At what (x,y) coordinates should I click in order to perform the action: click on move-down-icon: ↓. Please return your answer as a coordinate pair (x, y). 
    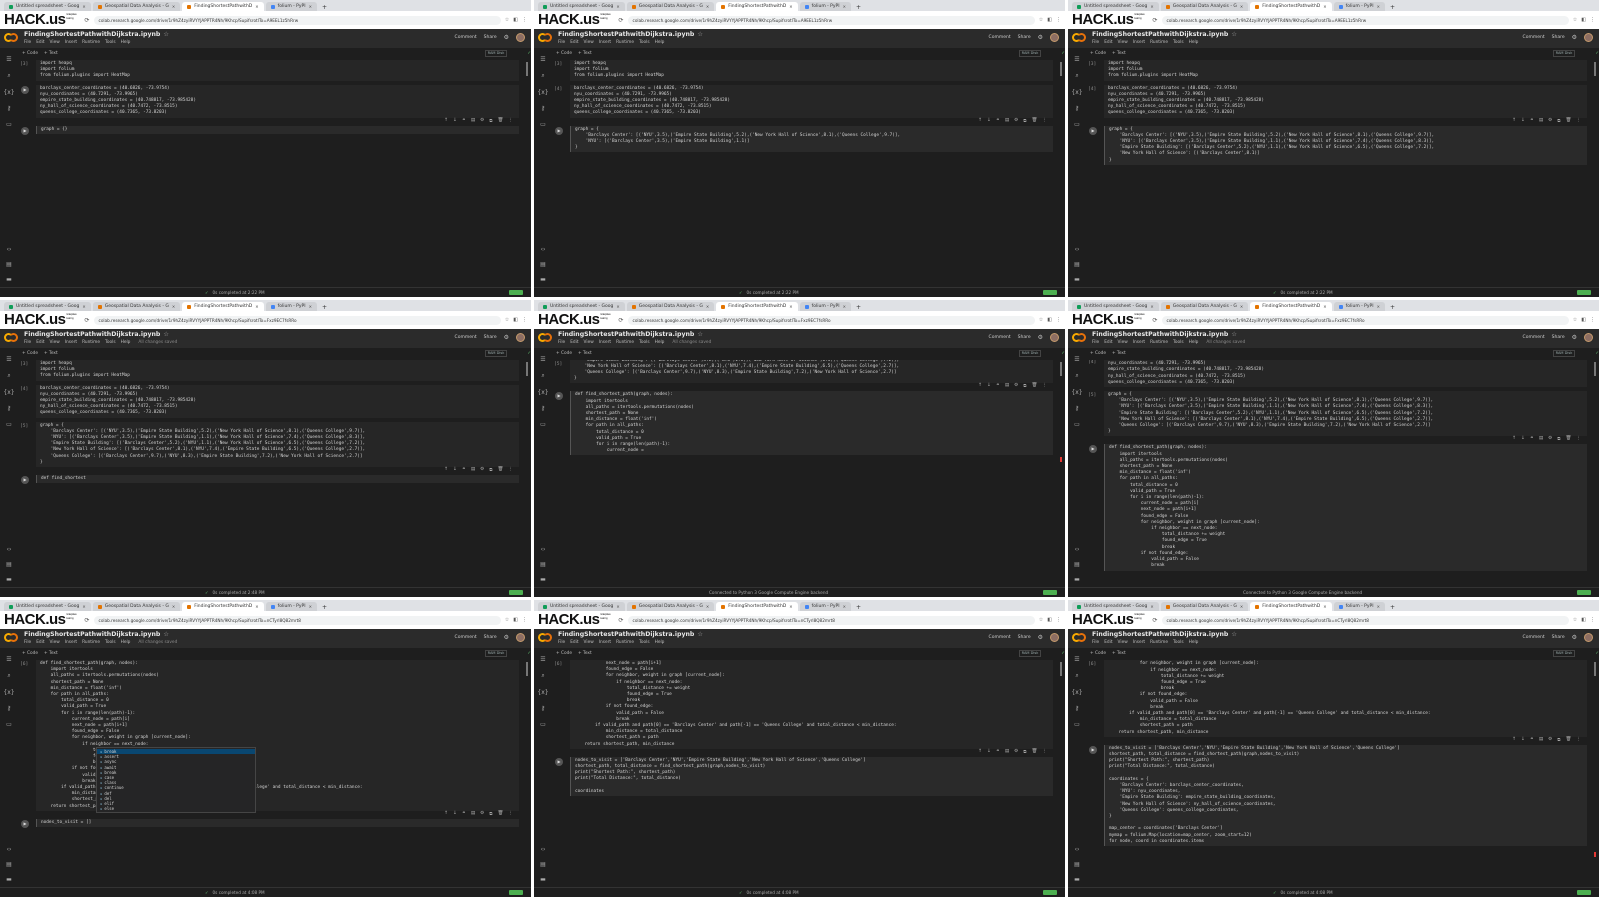
    Looking at the image, I should click on (1523, 439).